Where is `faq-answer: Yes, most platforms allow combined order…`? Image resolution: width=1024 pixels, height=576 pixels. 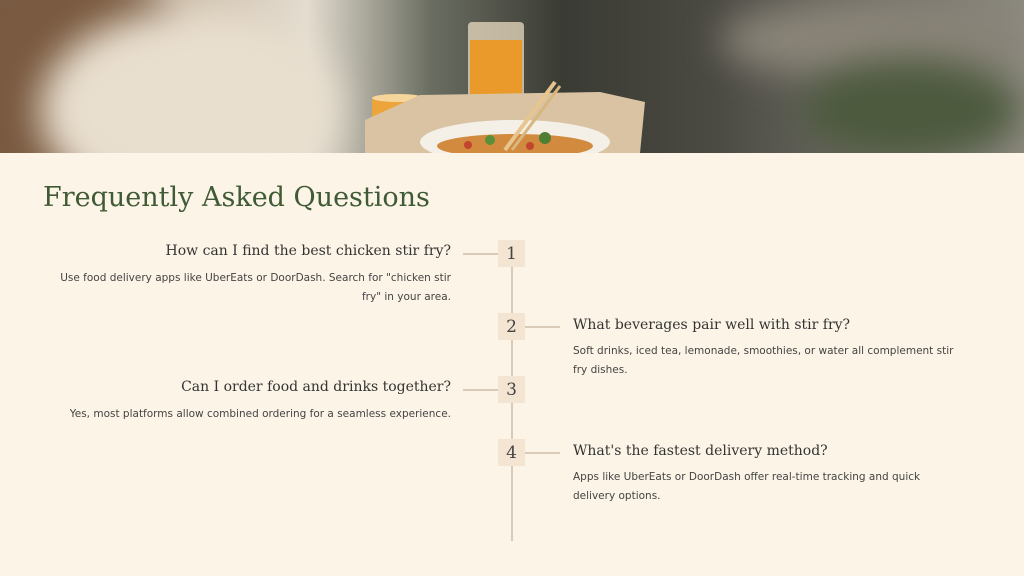 faq-answer: Yes, most platforms allow combined order… is located at coordinates (260, 414).